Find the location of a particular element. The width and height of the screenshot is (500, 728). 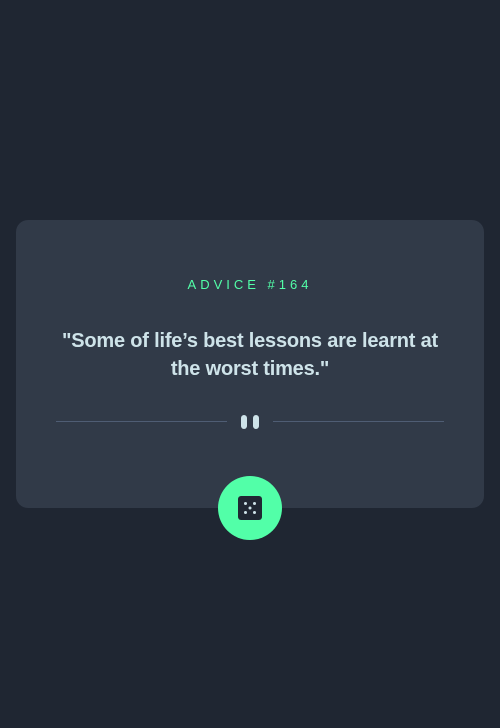

new-advice-button is located at coordinates (250, 508).